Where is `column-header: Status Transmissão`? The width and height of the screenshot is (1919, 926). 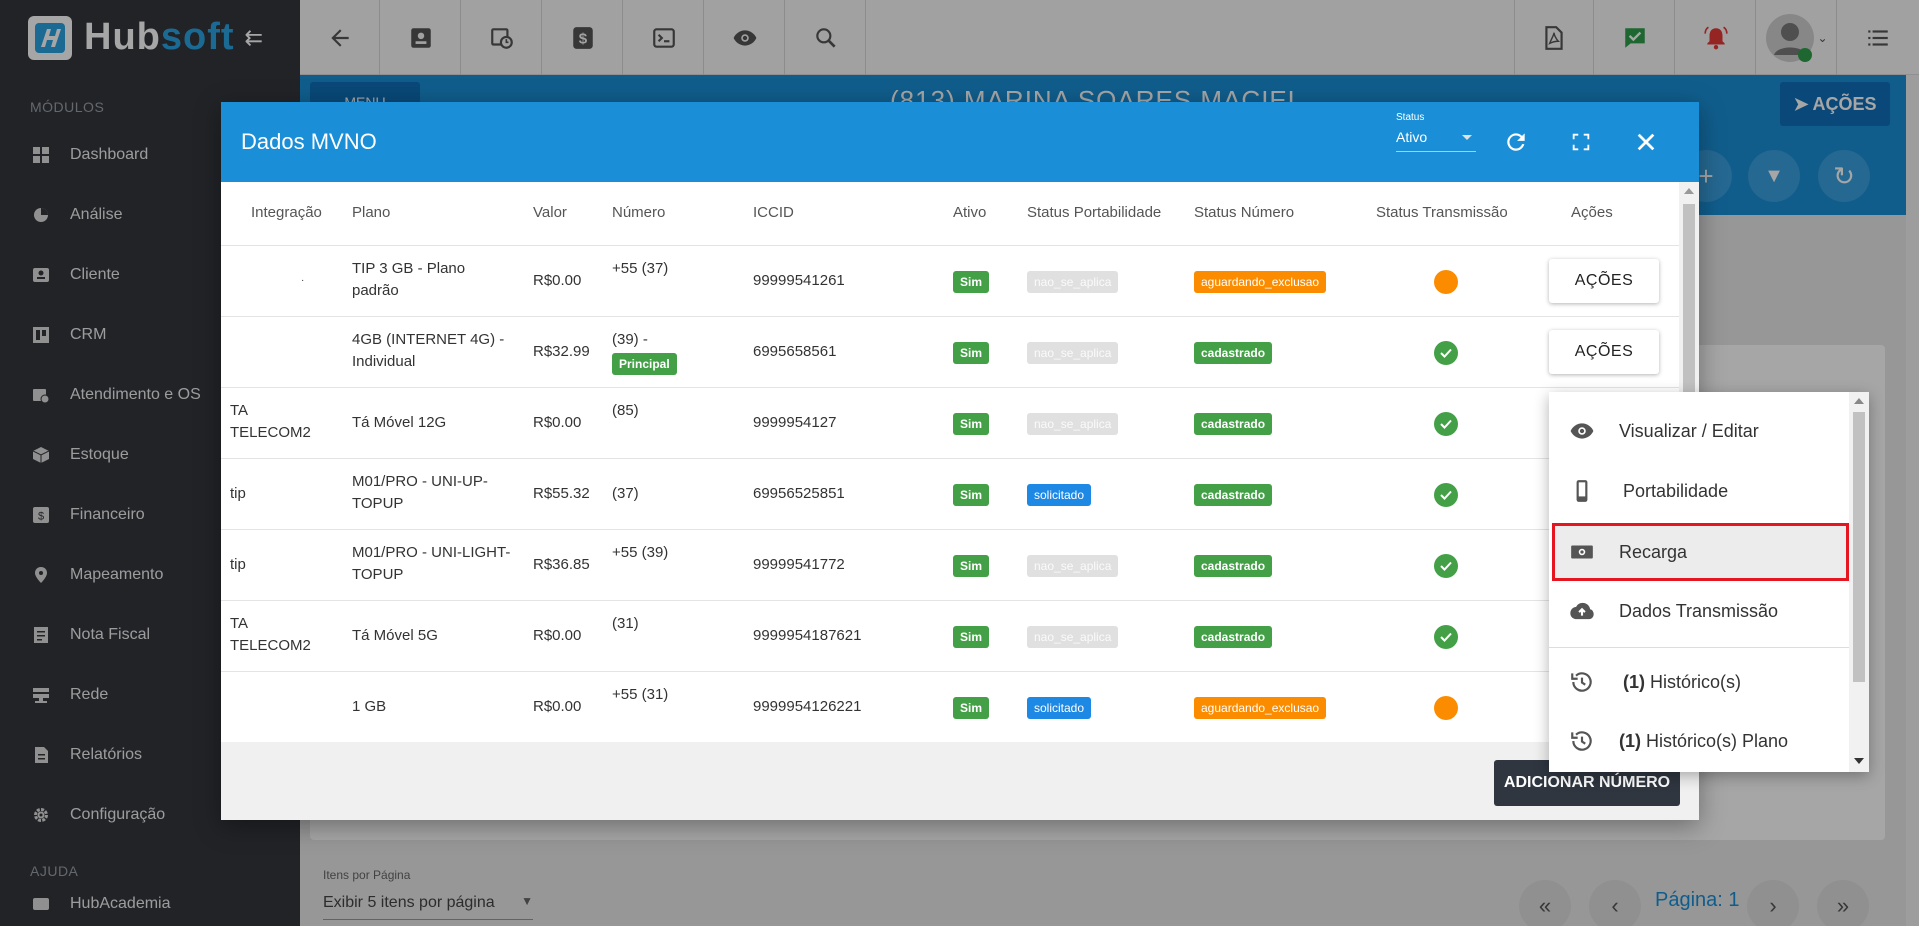 column-header: Status Transmissão is located at coordinates (1442, 212).